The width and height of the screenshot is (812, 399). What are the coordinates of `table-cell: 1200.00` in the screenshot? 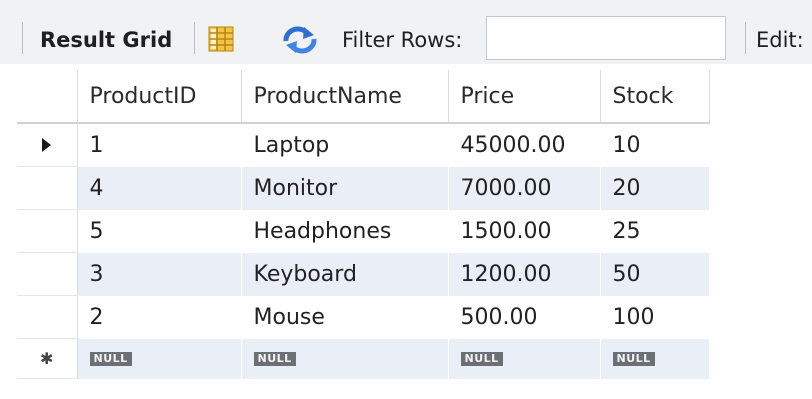 It's located at (524, 274).